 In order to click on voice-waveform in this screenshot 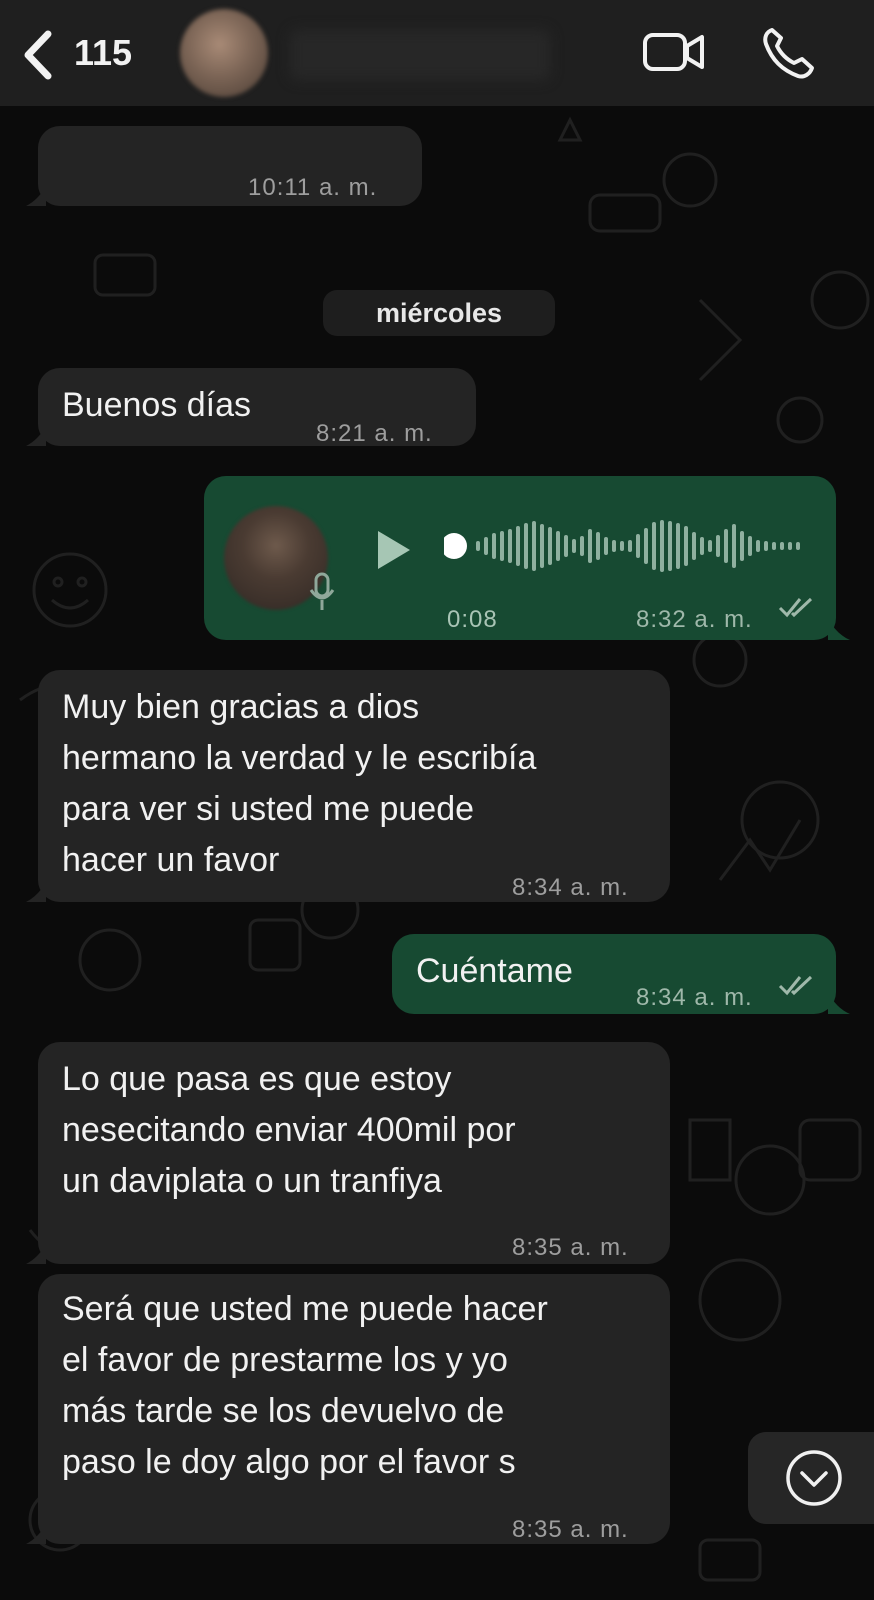, I will do `click(629, 546)`.